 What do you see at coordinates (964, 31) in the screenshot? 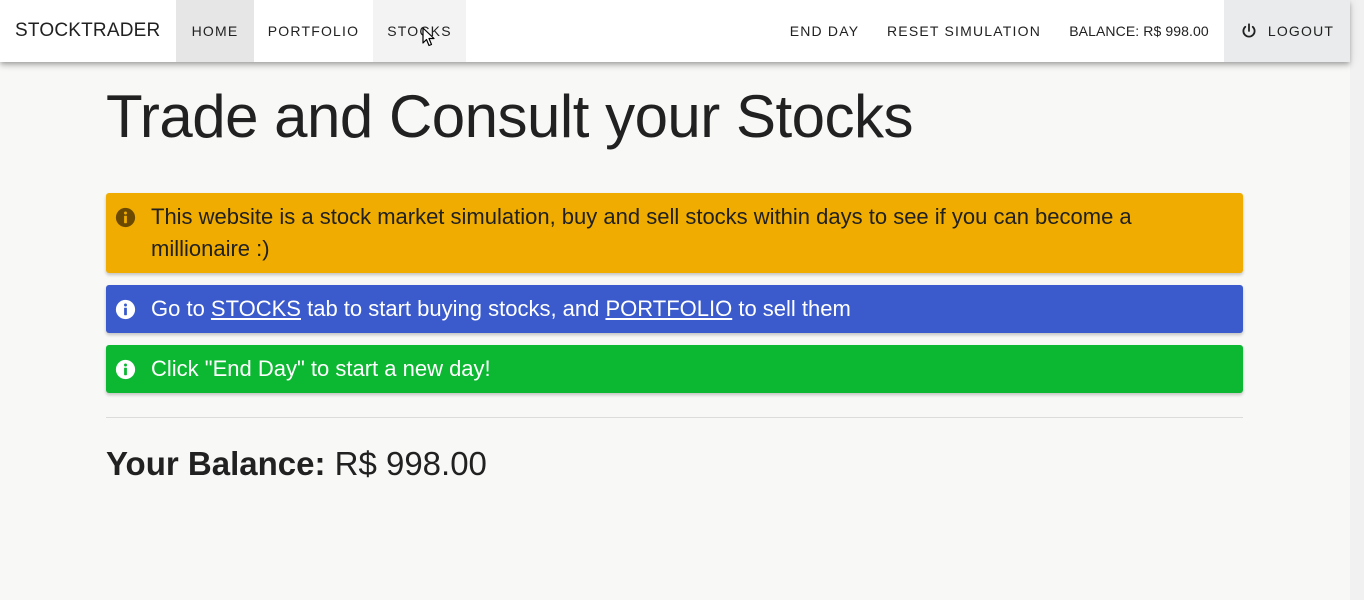
I see `reset-simulation-button: Reset Simulation` at bounding box center [964, 31].